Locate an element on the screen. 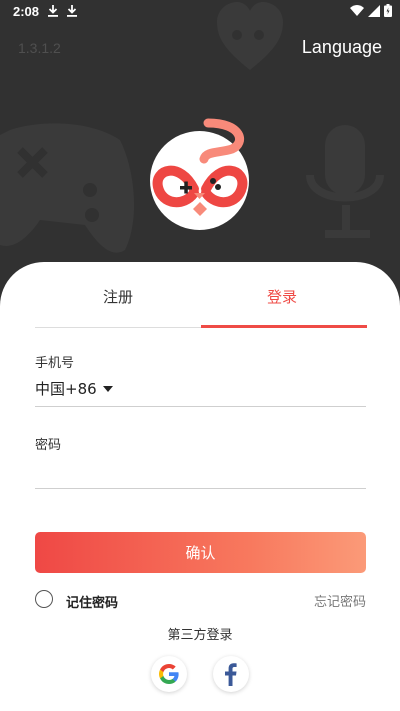 The width and height of the screenshot is (400, 711). tab-register: 注册 is located at coordinates (118, 296).